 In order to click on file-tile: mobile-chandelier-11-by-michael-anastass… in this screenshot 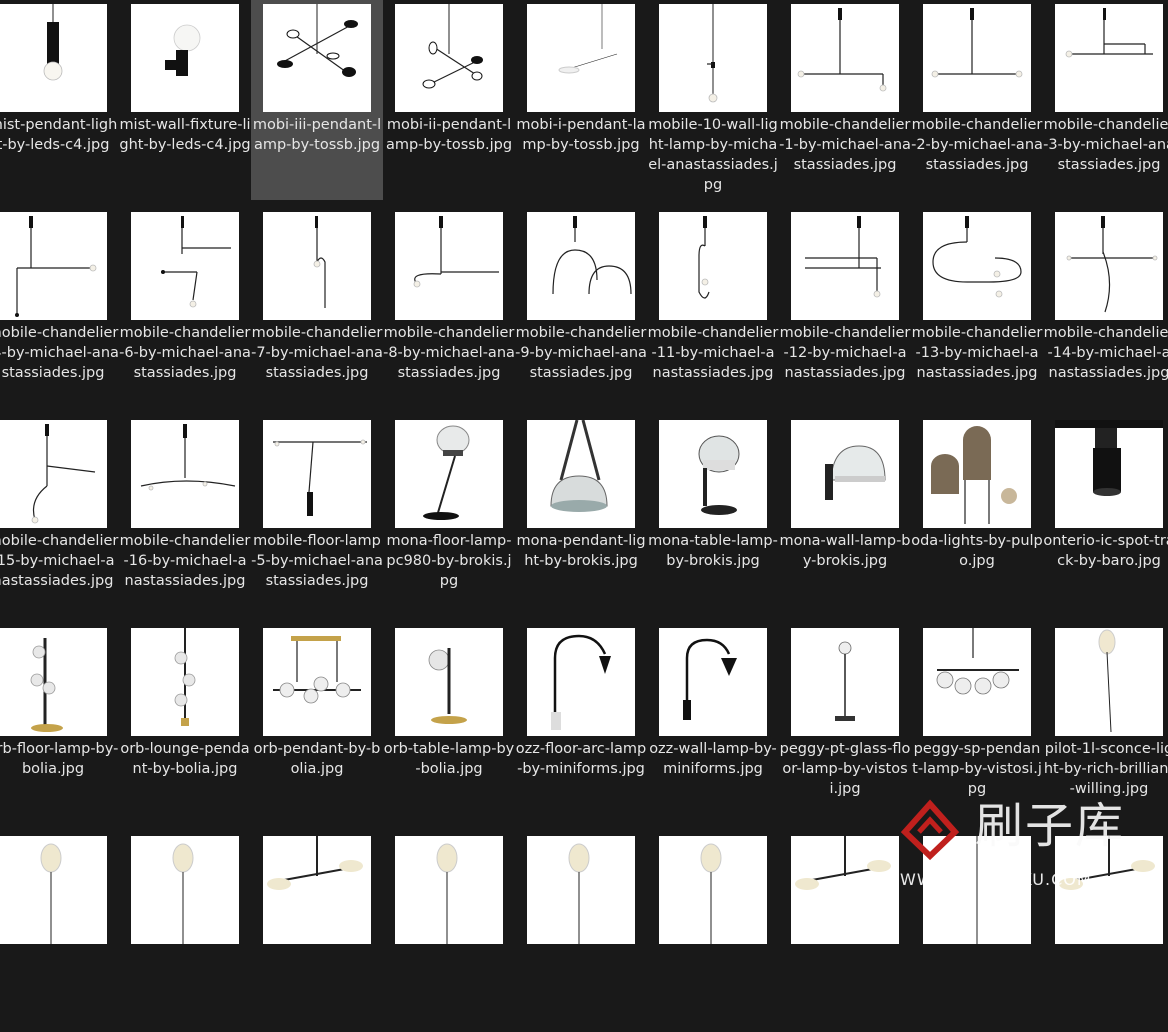, I will do `click(713, 308)`.